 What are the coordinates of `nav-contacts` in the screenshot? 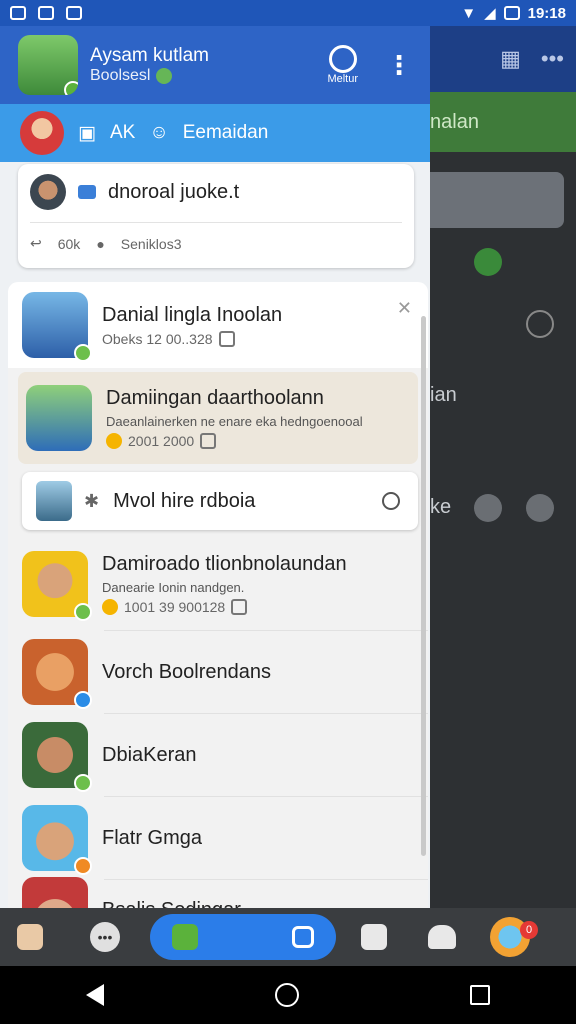 It's located at (442, 937).